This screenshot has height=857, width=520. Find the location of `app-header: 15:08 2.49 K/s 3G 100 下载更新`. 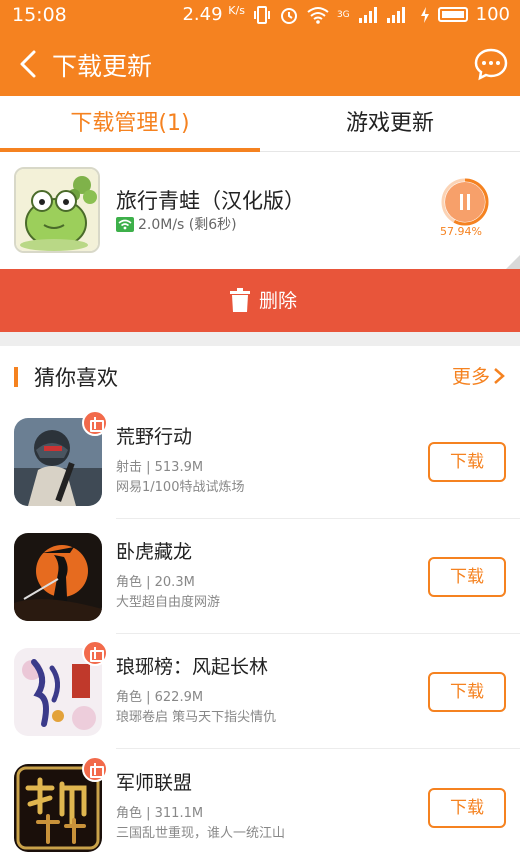

app-header: 15:08 2.49 K/s 3G 100 下载更新 is located at coordinates (260, 48).